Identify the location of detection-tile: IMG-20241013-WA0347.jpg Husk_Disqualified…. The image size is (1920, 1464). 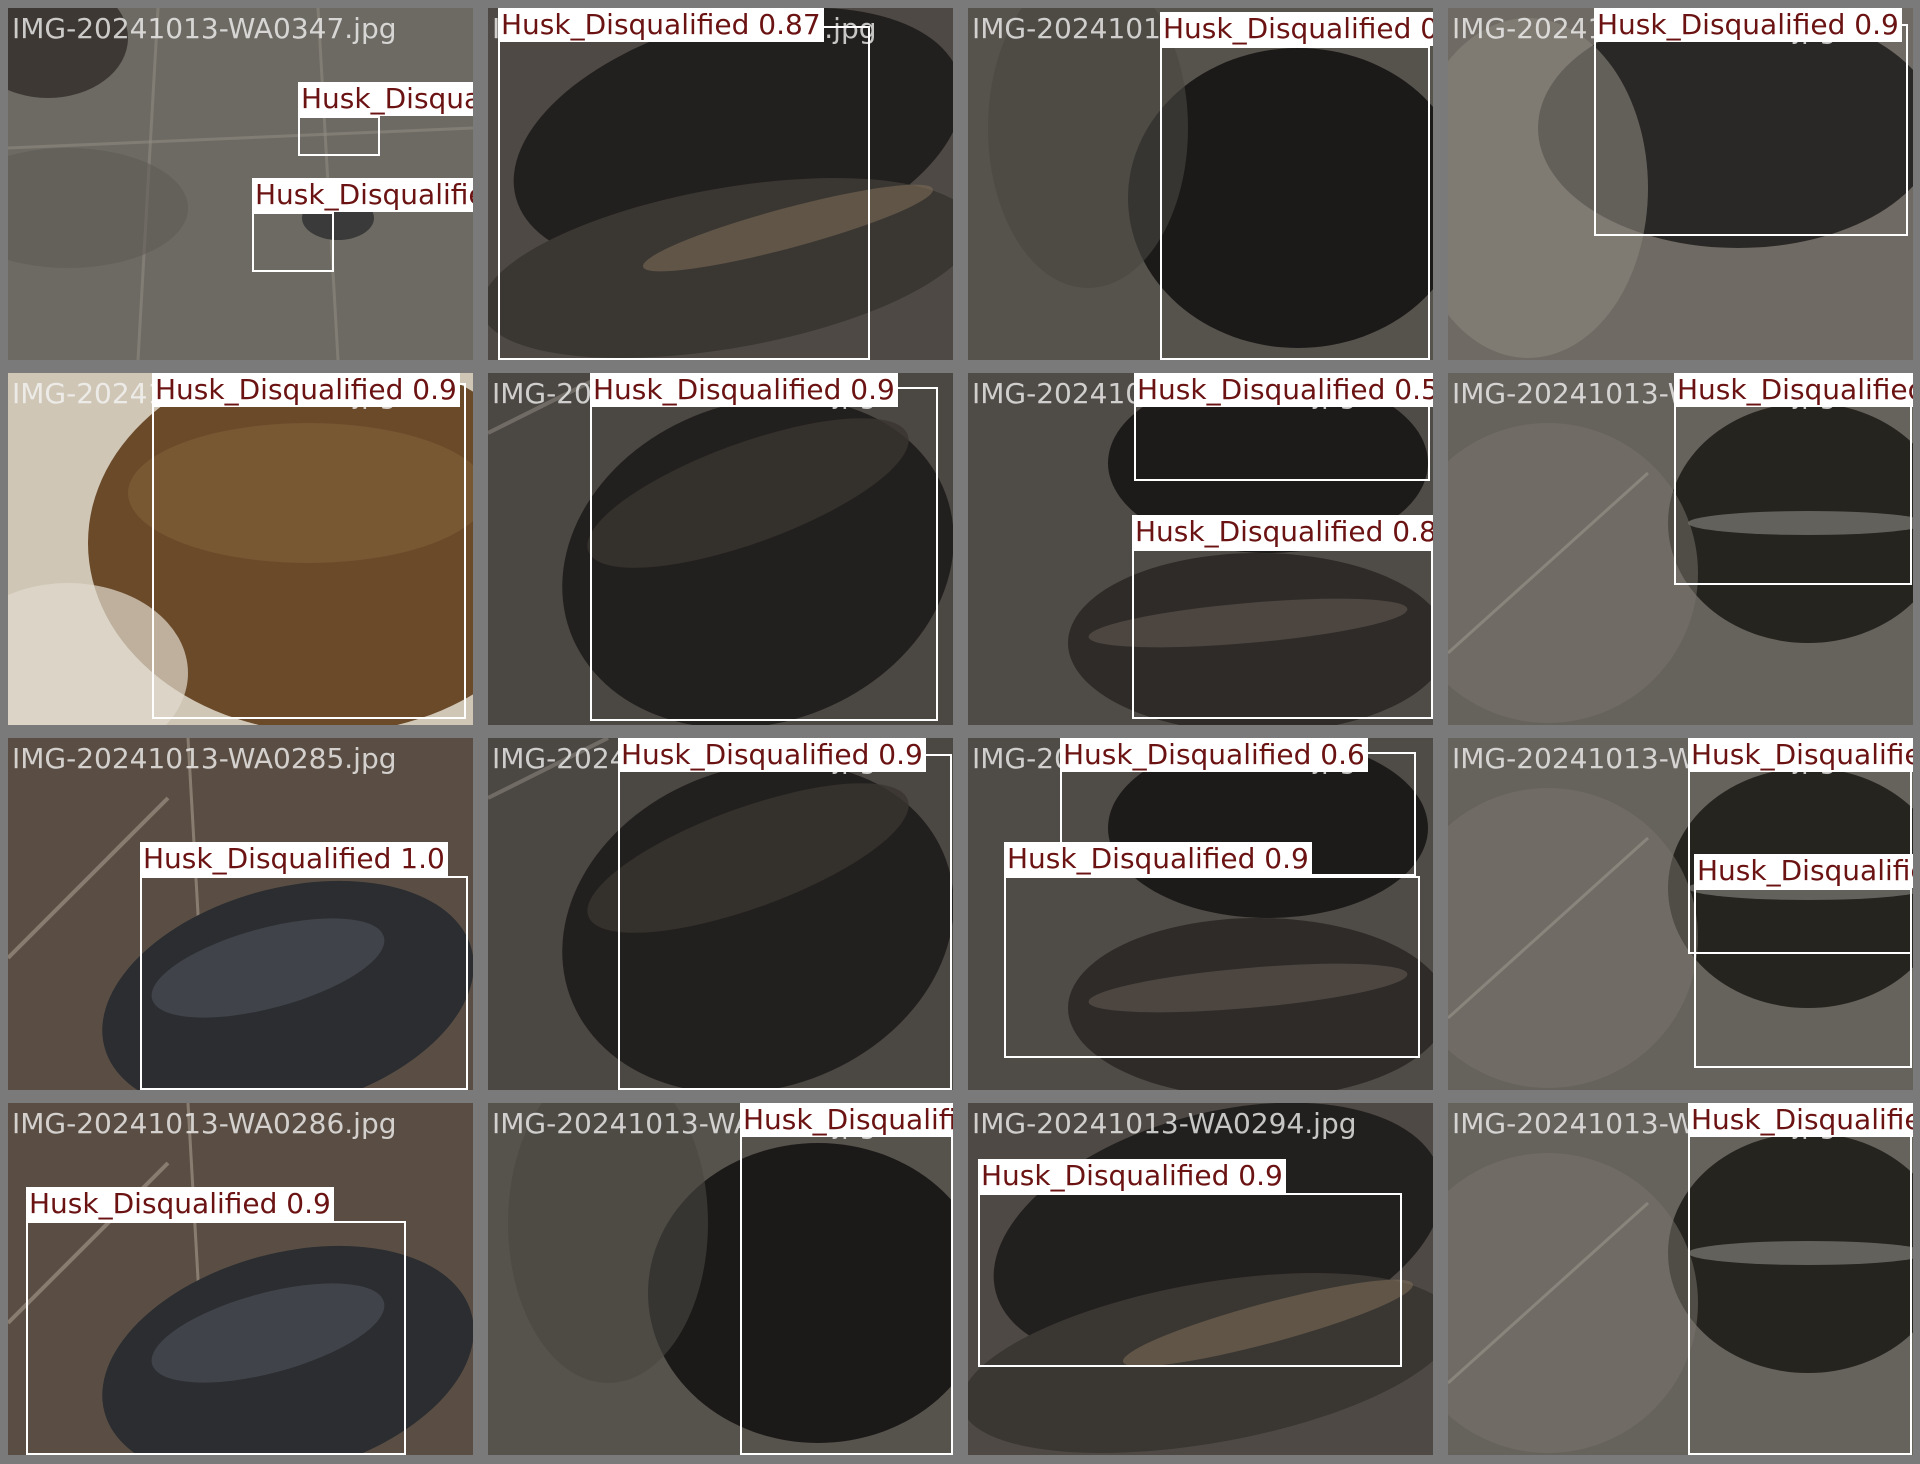
(240, 184).